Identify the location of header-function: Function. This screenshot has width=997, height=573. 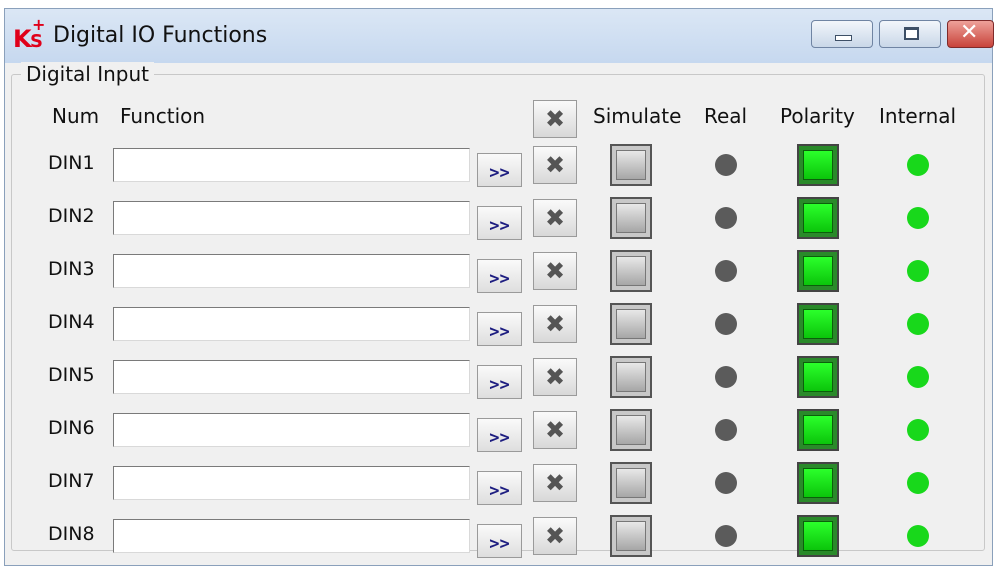
(163, 116).